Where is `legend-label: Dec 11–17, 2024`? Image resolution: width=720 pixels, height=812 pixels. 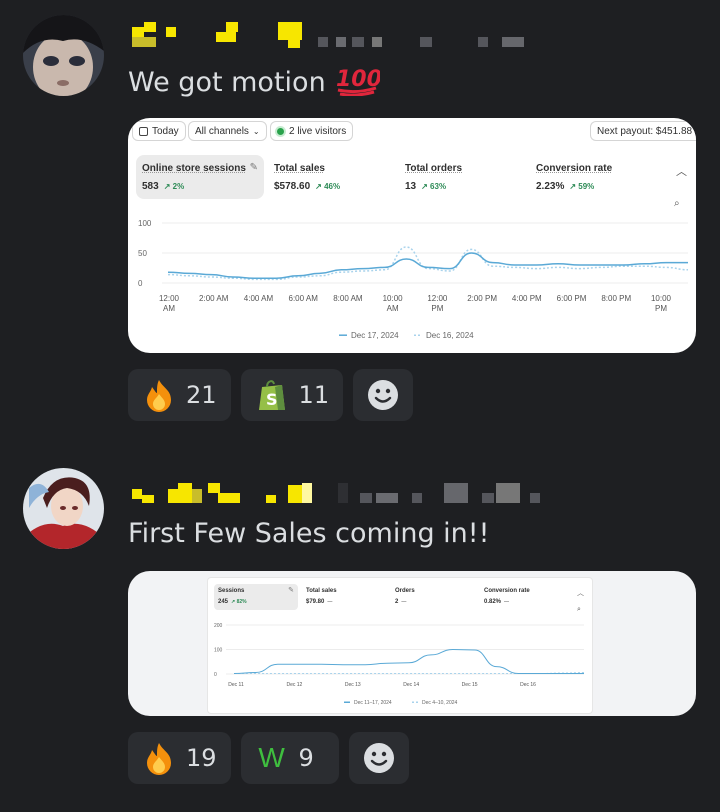 legend-label: Dec 11–17, 2024 is located at coordinates (373, 703).